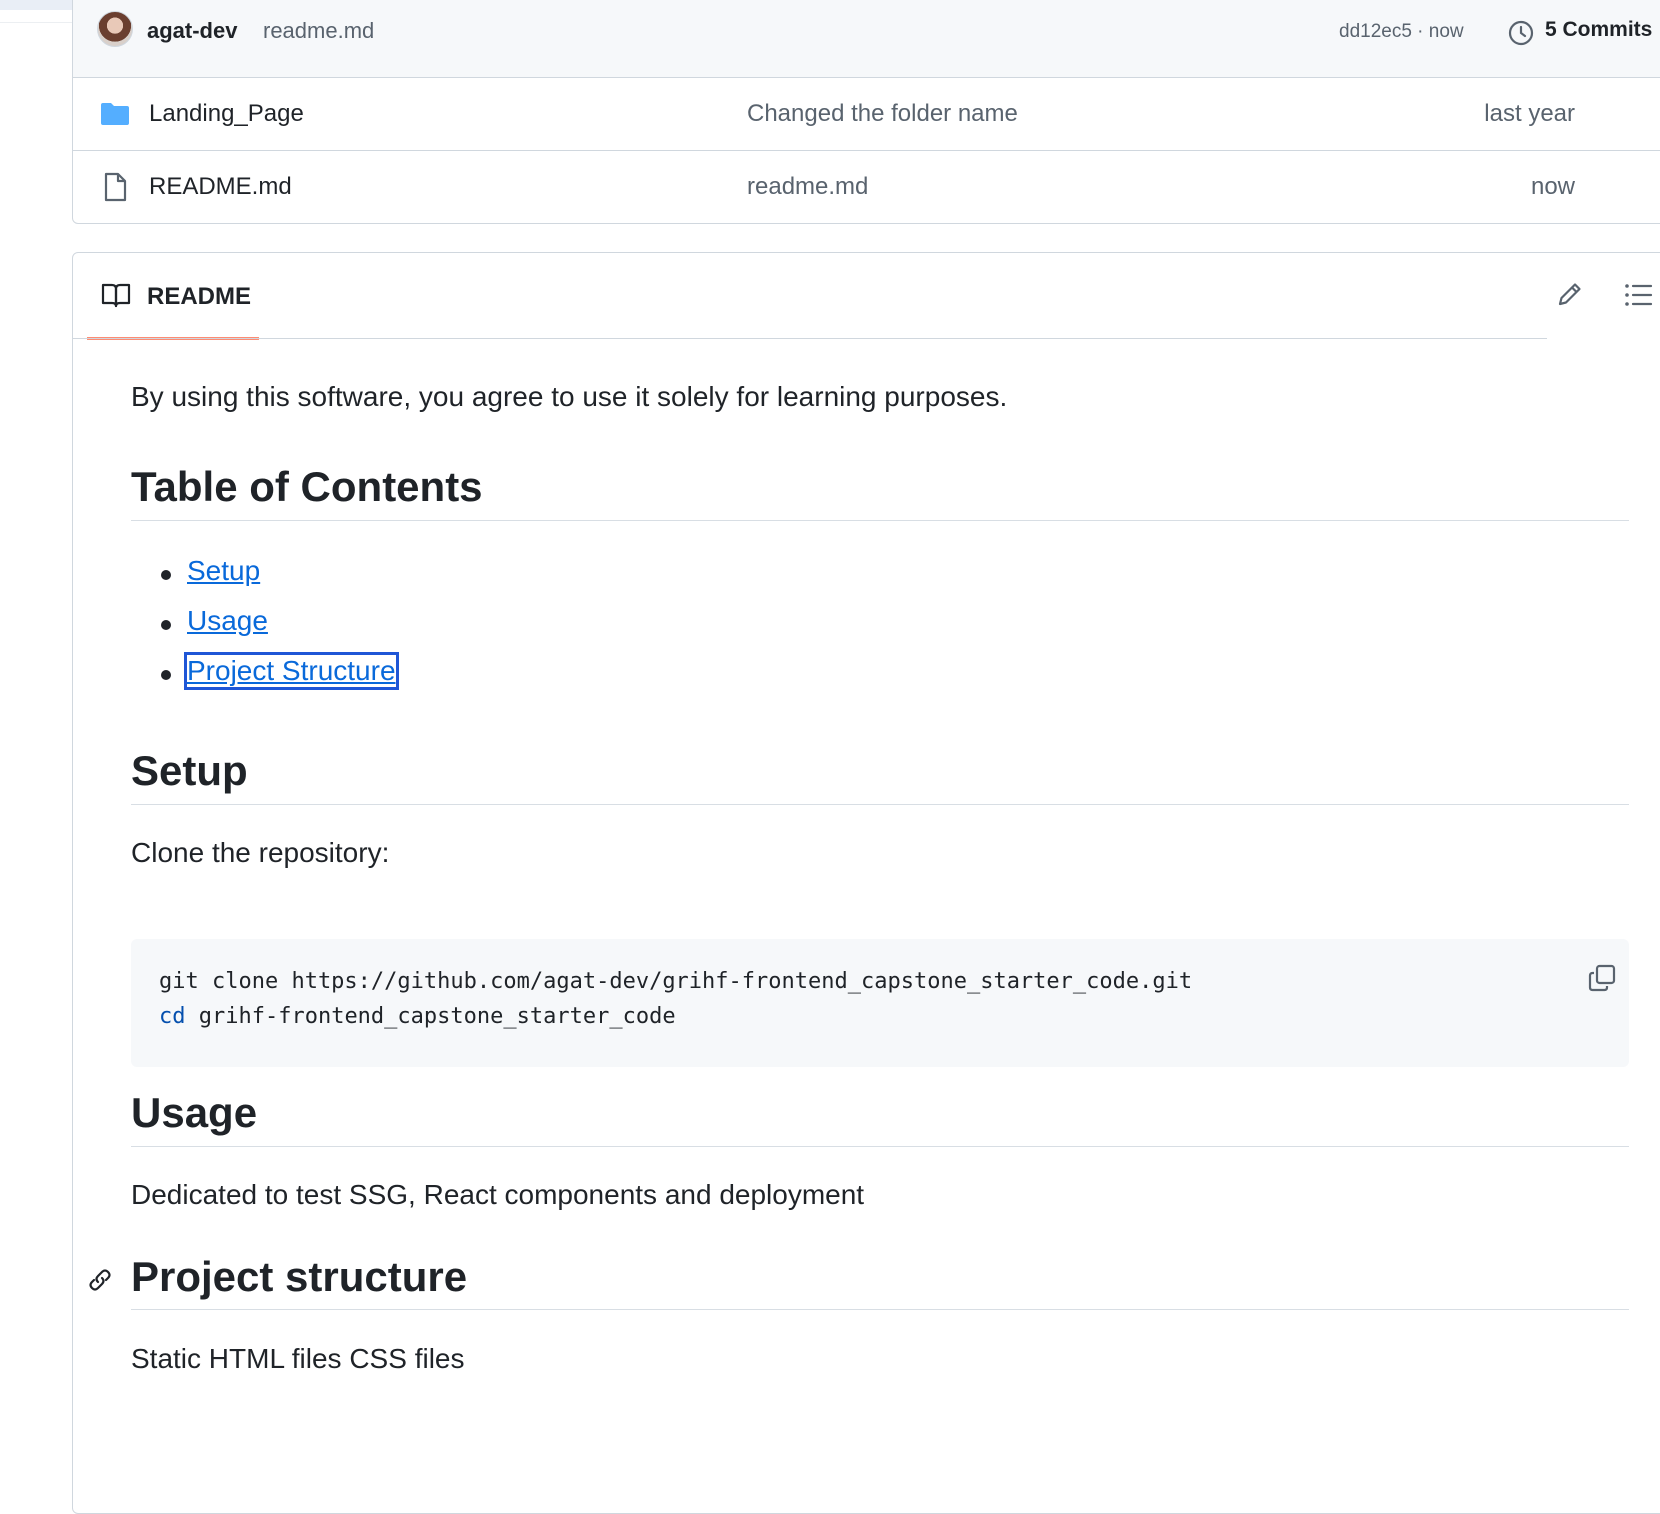 Image resolution: width=1660 pixels, height=1514 pixels. I want to click on toc-link-usage: Usage, so click(227, 621).